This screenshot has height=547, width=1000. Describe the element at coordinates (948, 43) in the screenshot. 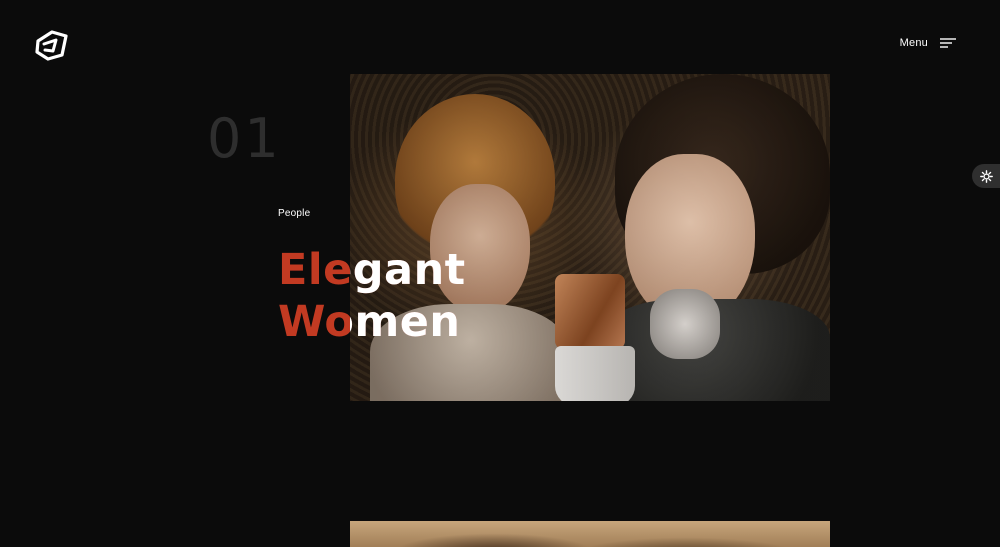

I see `hamburger-menu-icon` at that location.